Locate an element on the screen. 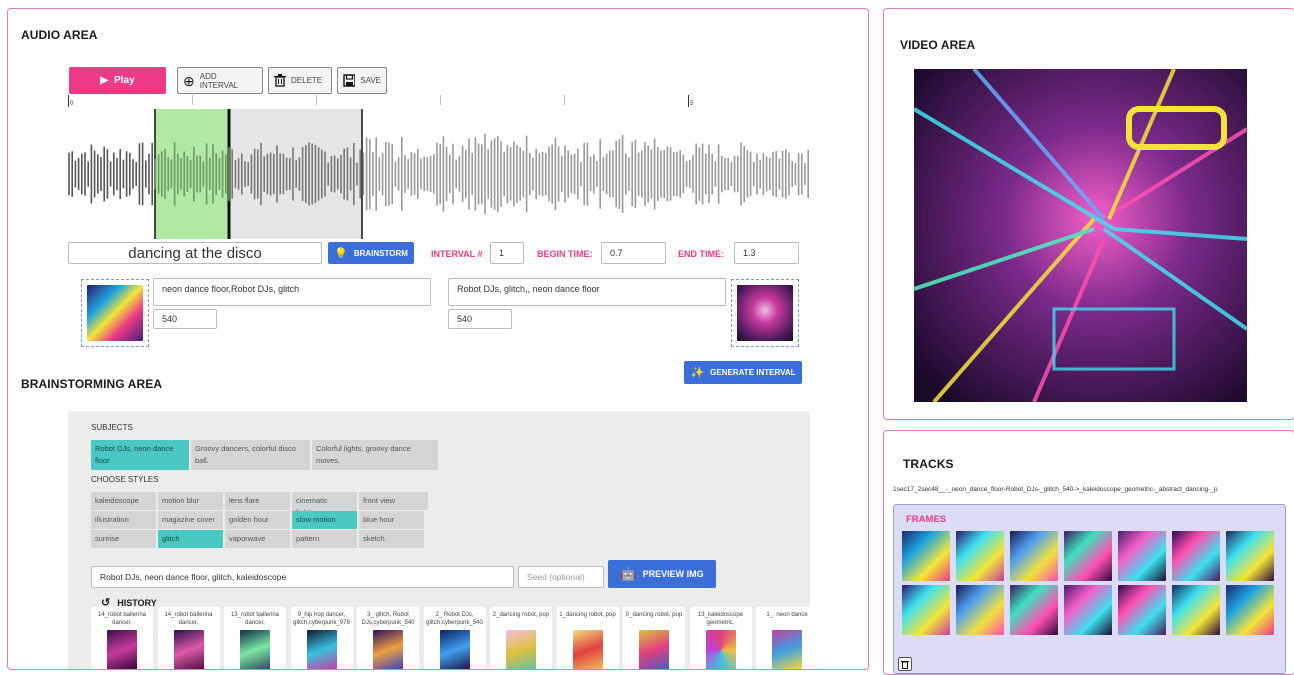  magic-wand-icon: ✨ is located at coordinates (697, 373).